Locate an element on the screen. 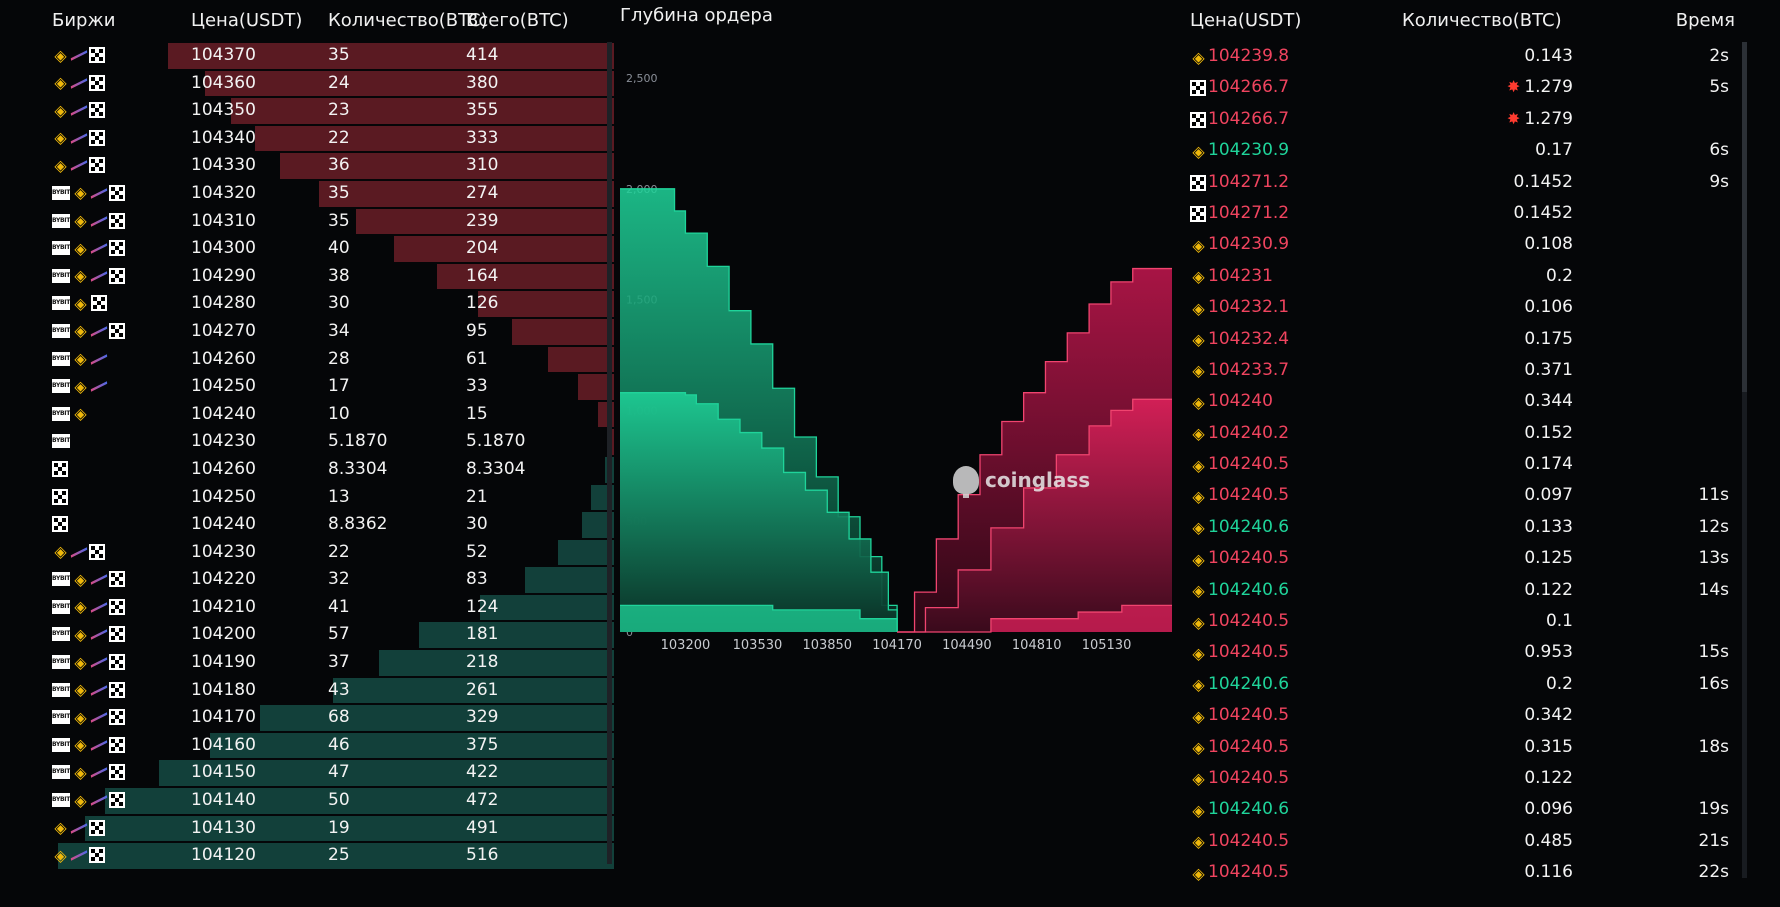  ask-row: ◈ 104330 36 310 is located at coordinates (333, 166).